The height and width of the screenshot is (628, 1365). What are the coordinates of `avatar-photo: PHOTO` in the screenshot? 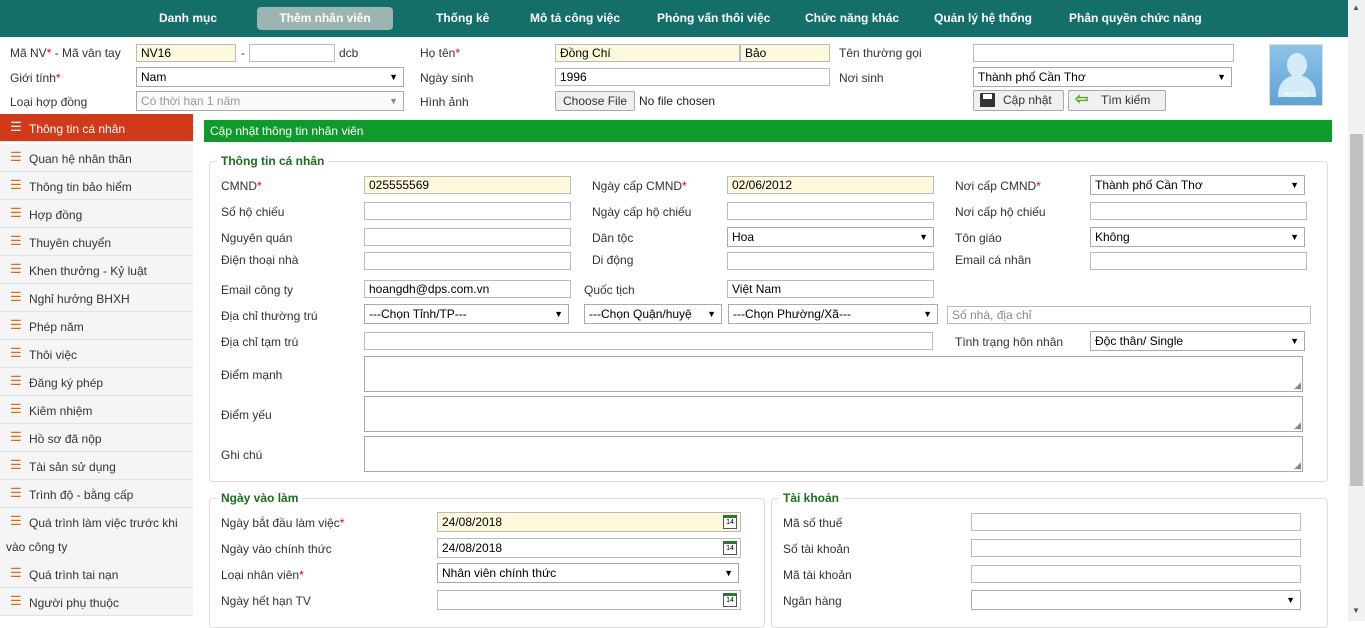 It's located at (1296, 75).